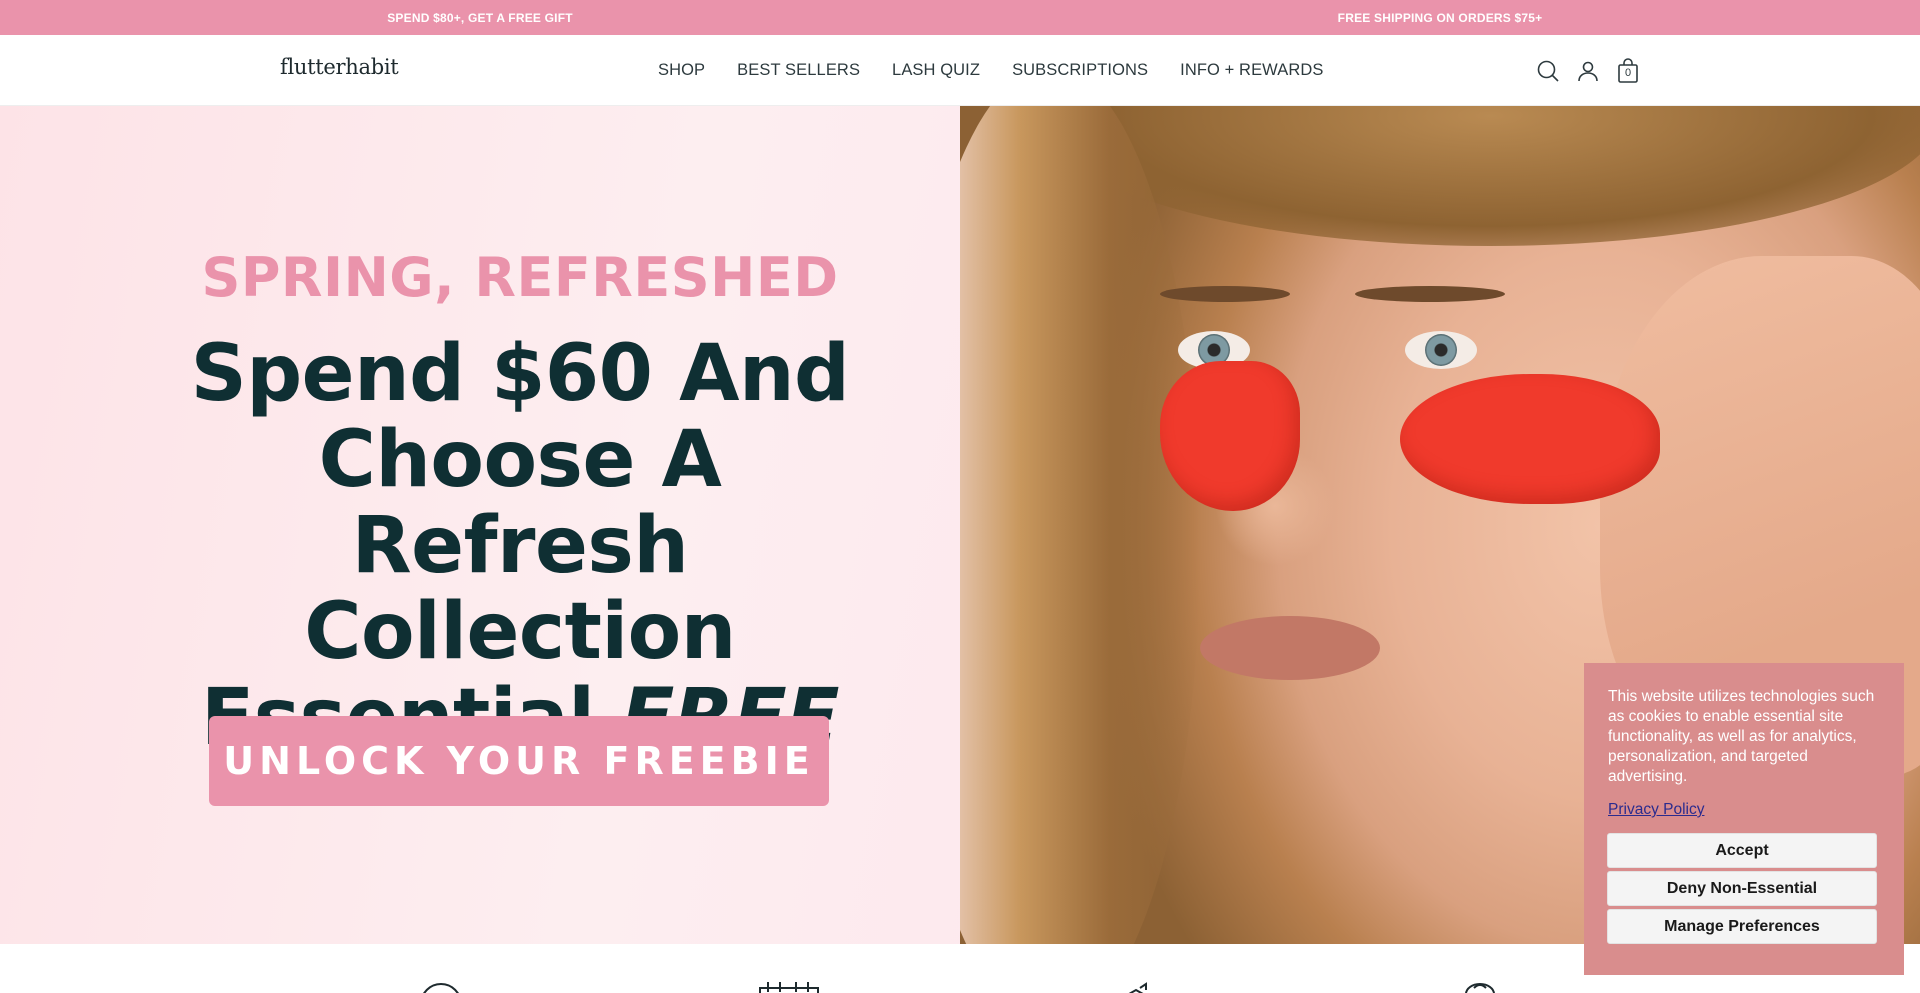  I want to click on search-icon, so click(1548, 71).